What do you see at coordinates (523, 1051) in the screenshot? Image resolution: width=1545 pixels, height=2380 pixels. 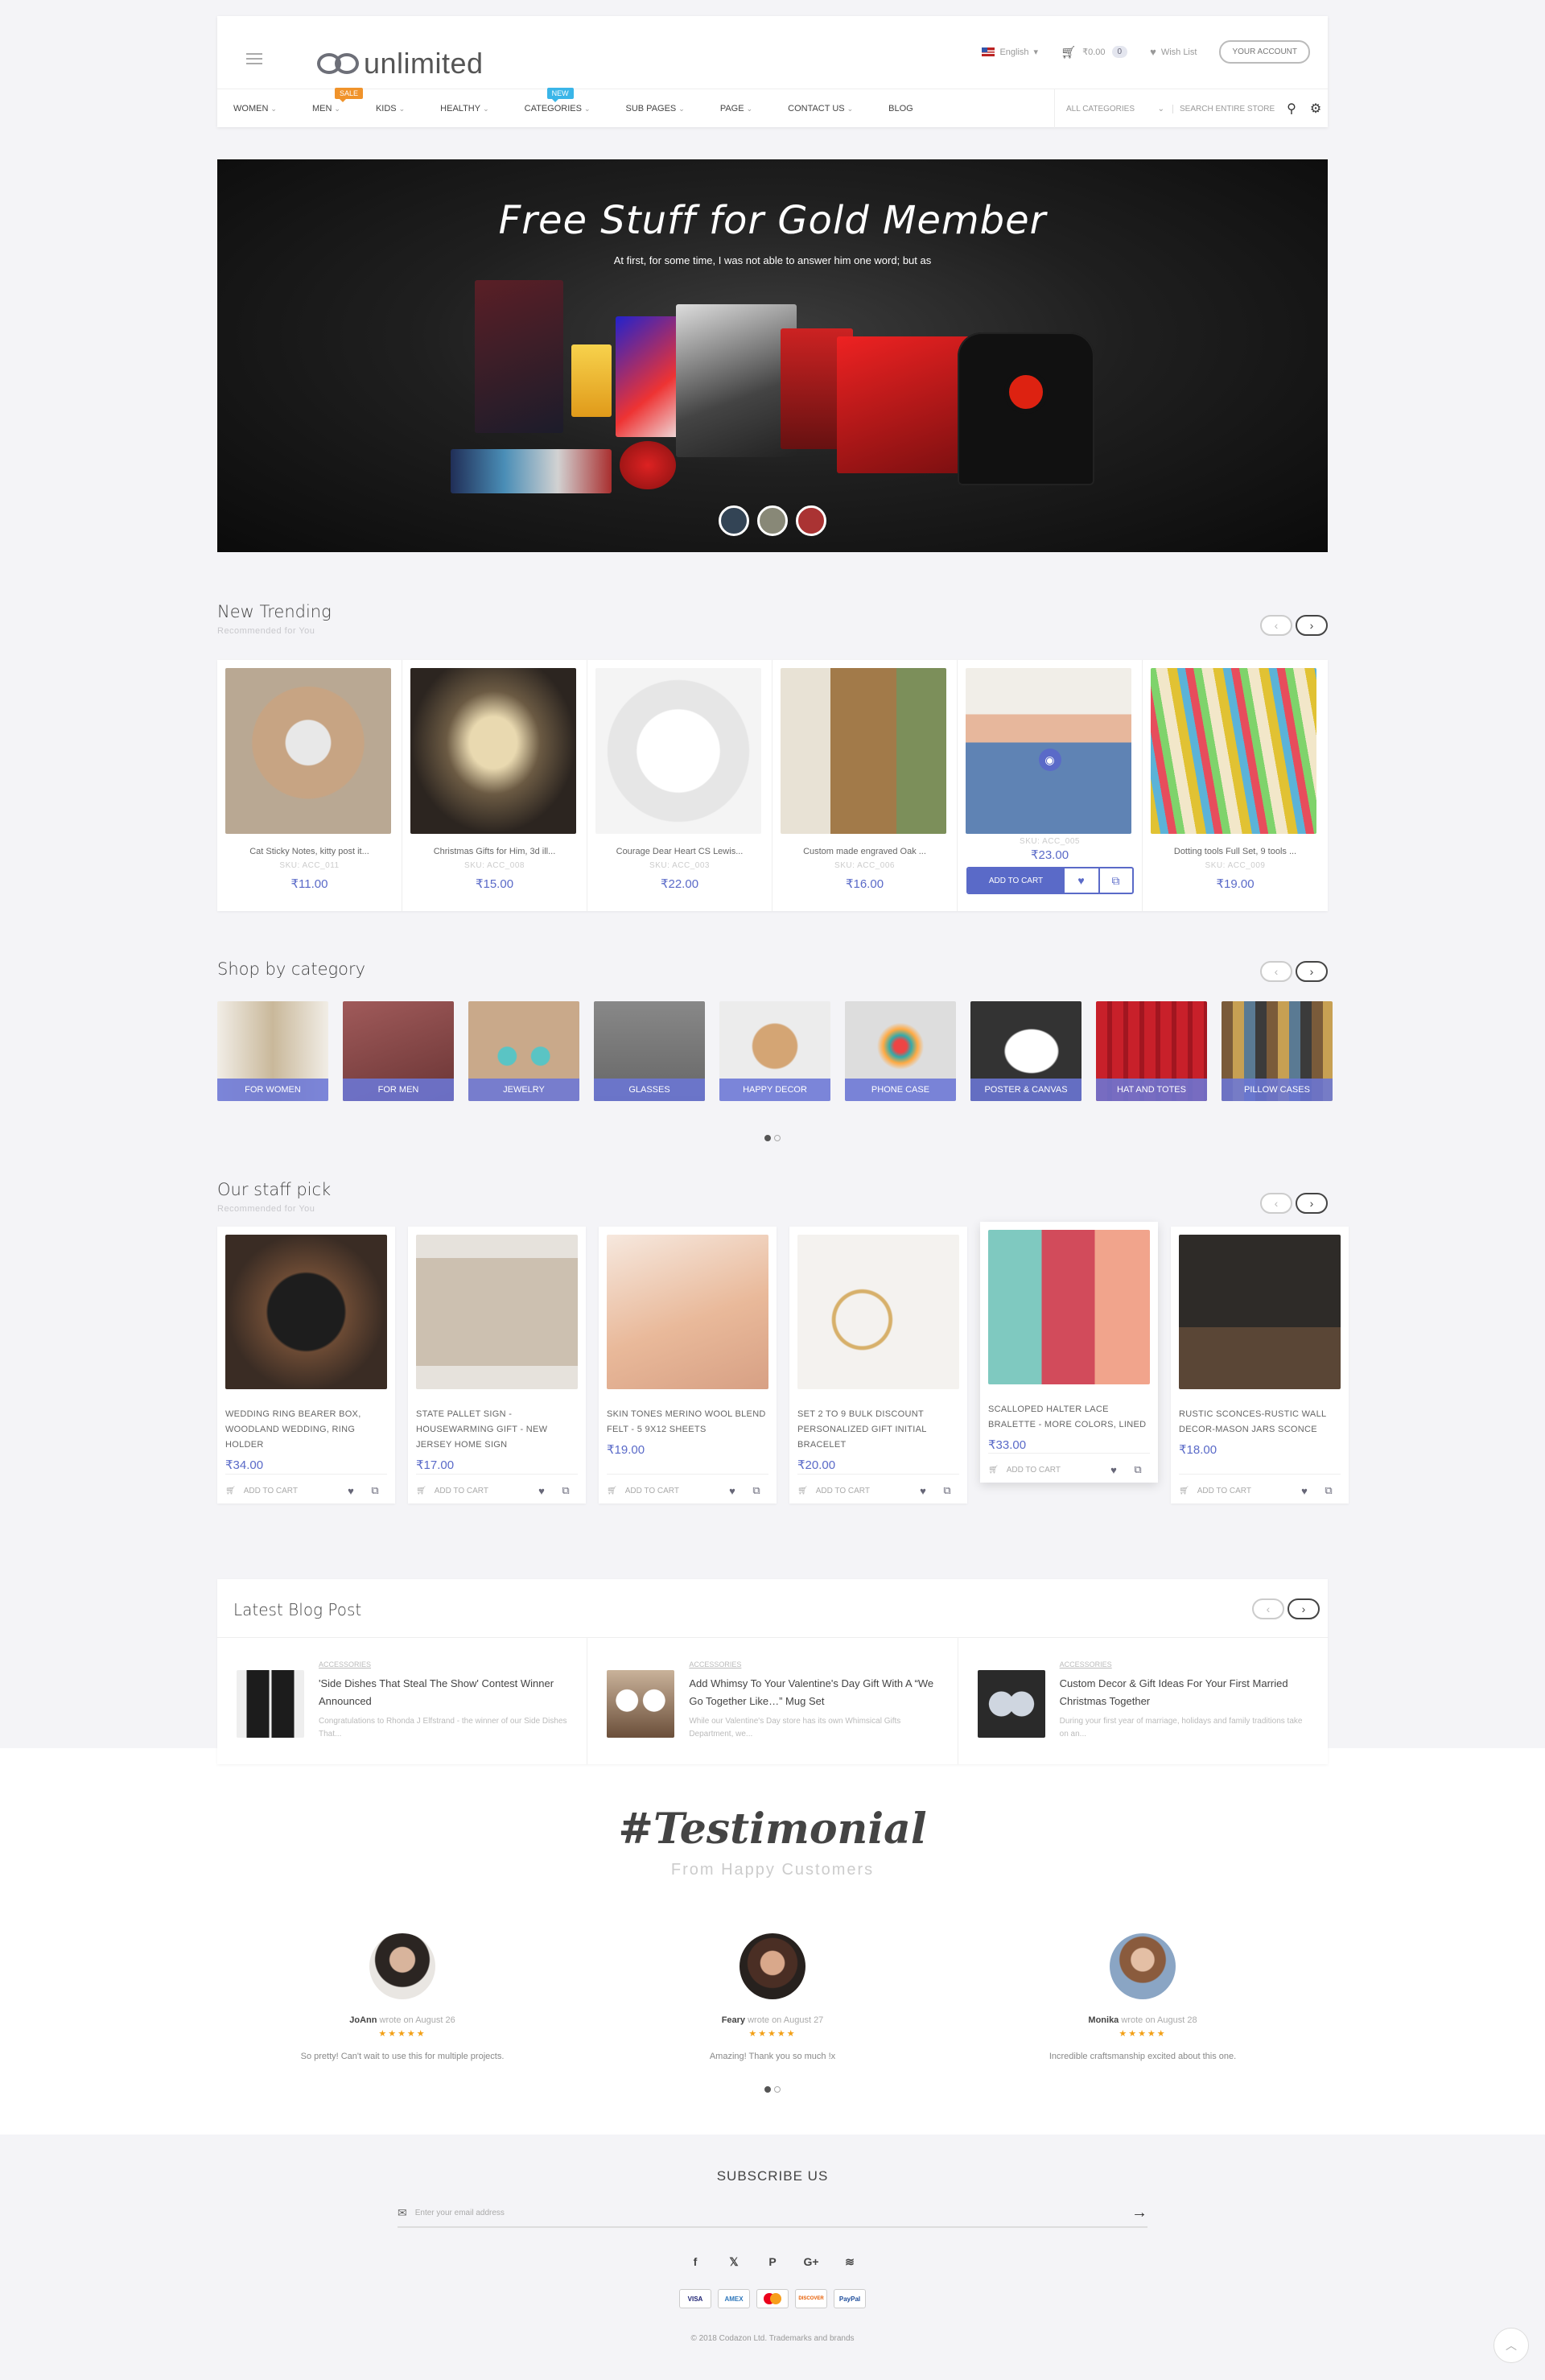 I see `category-tile-jewelry: Jewelry` at bounding box center [523, 1051].